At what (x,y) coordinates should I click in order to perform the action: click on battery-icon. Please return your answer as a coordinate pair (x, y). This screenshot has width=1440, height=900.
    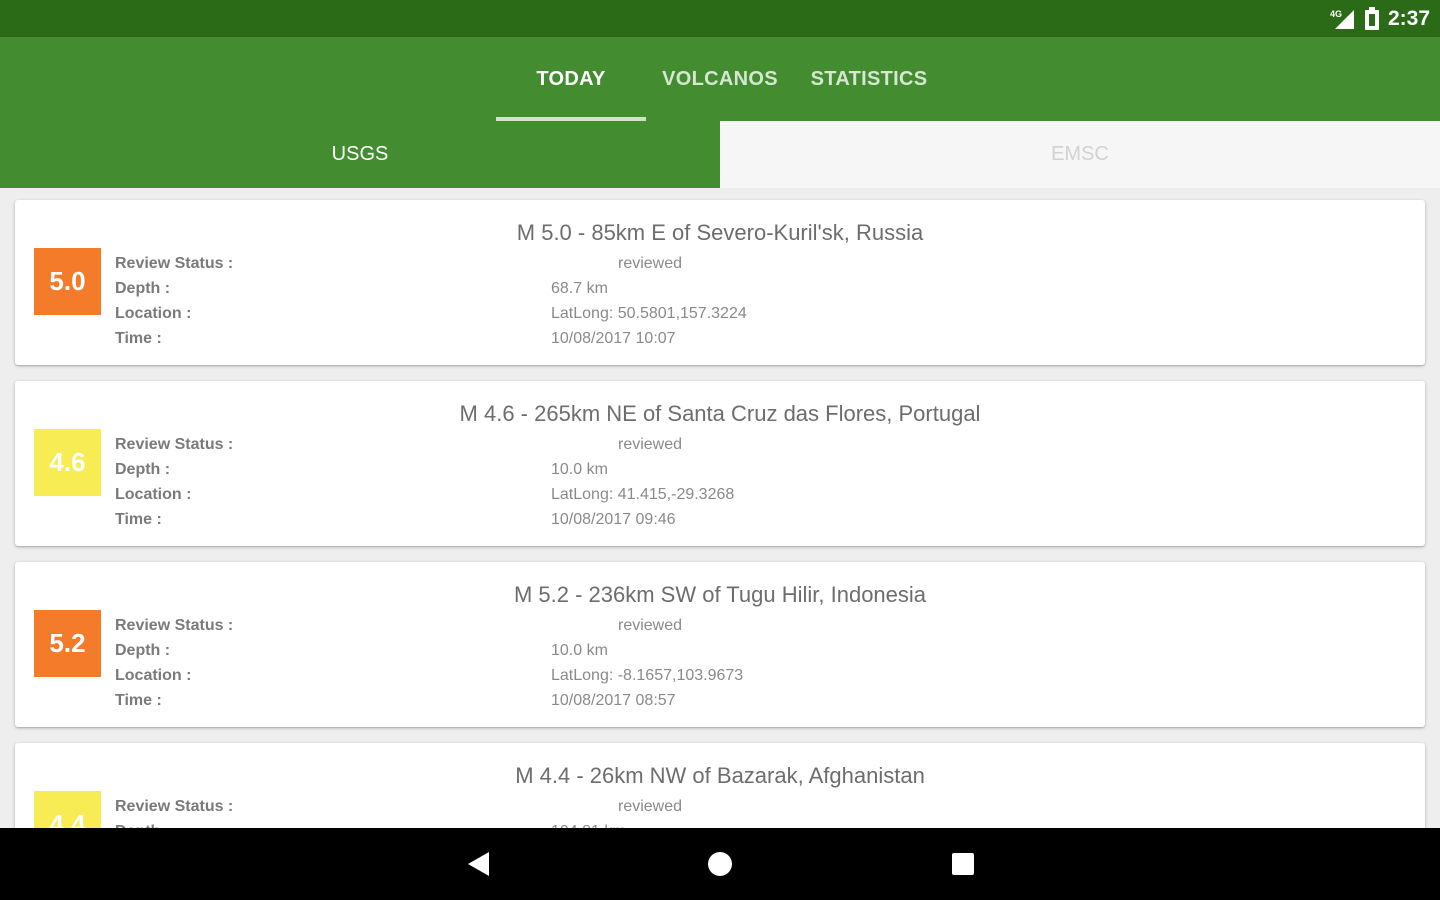
    Looking at the image, I should click on (1372, 18).